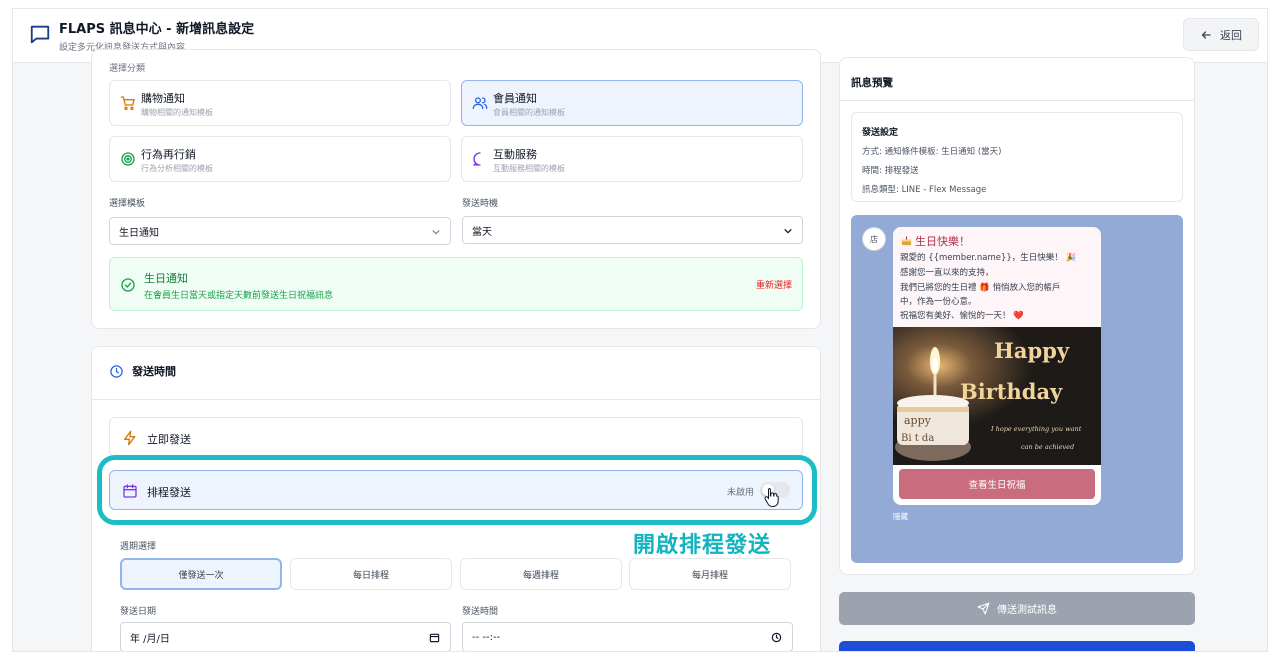 The height and width of the screenshot is (660, 1280). What do you see at coordinates (480, 204) in the screenshot?
I see `timing-label: 發送時機` at bounding box center [480, 204].